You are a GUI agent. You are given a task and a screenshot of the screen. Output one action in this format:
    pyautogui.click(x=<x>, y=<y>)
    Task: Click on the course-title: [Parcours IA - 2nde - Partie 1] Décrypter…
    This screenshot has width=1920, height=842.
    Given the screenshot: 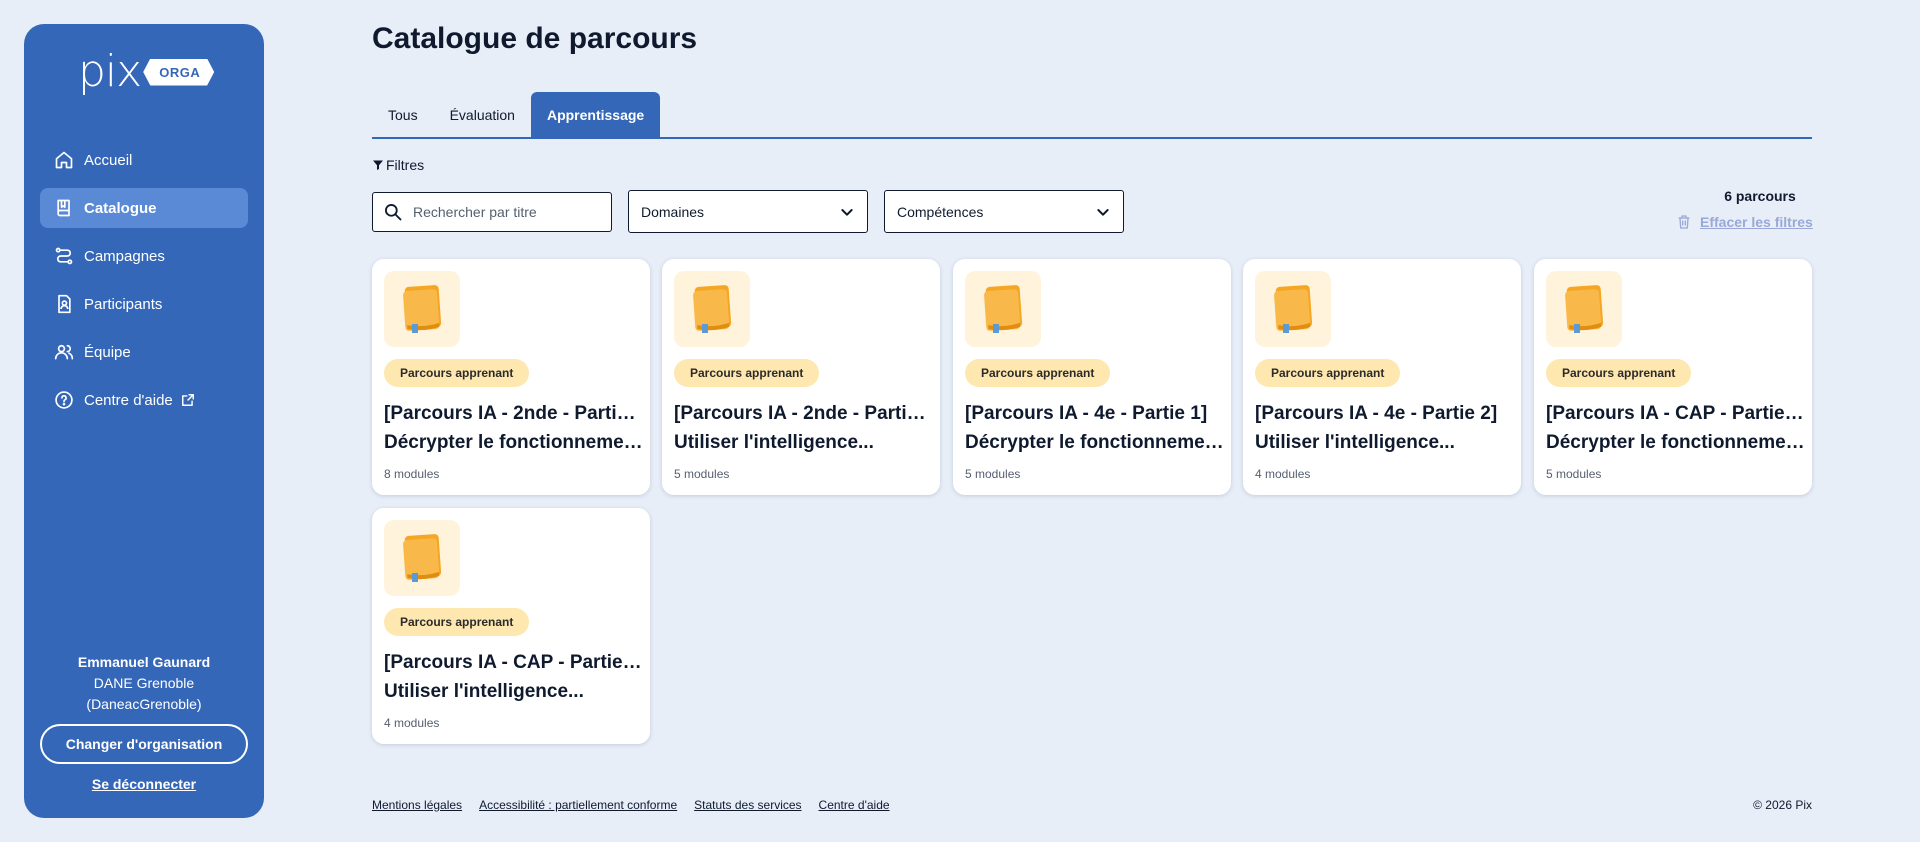 What is the action you would take?
    pyautogui.click(x=514, y=428)
    